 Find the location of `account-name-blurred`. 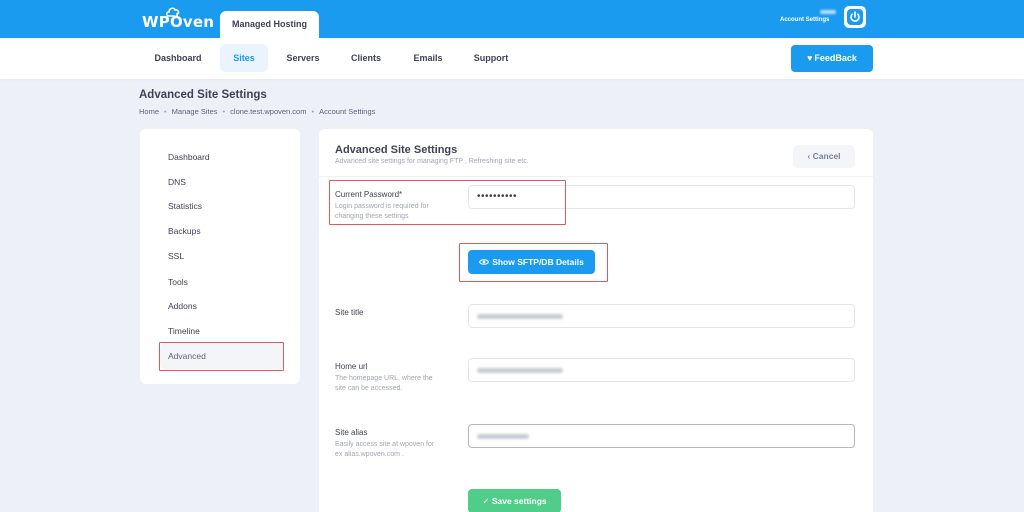

account-name-blurred is located at coordinates (828, 12).